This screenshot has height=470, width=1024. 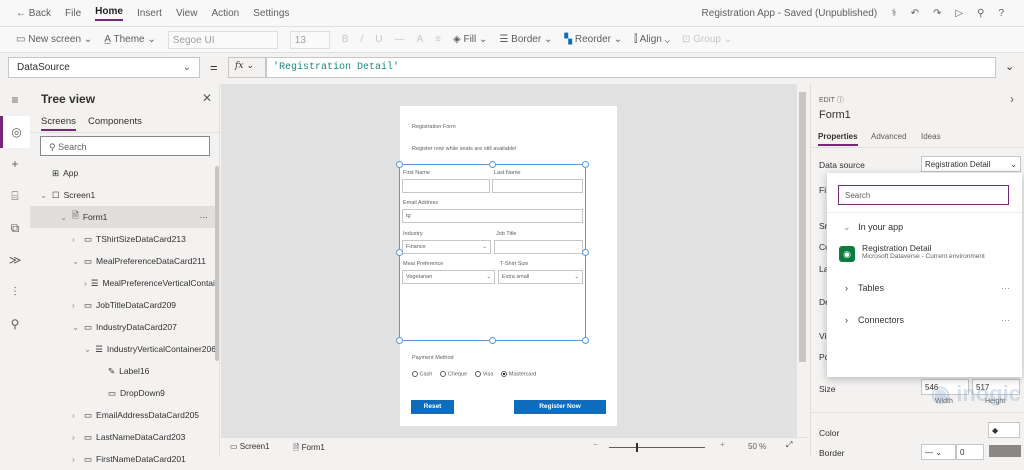 What do you see at coordinates (222, 39) in the screenshot?
I see `font-select: Segoe UI` at bounding box center [222, 39].